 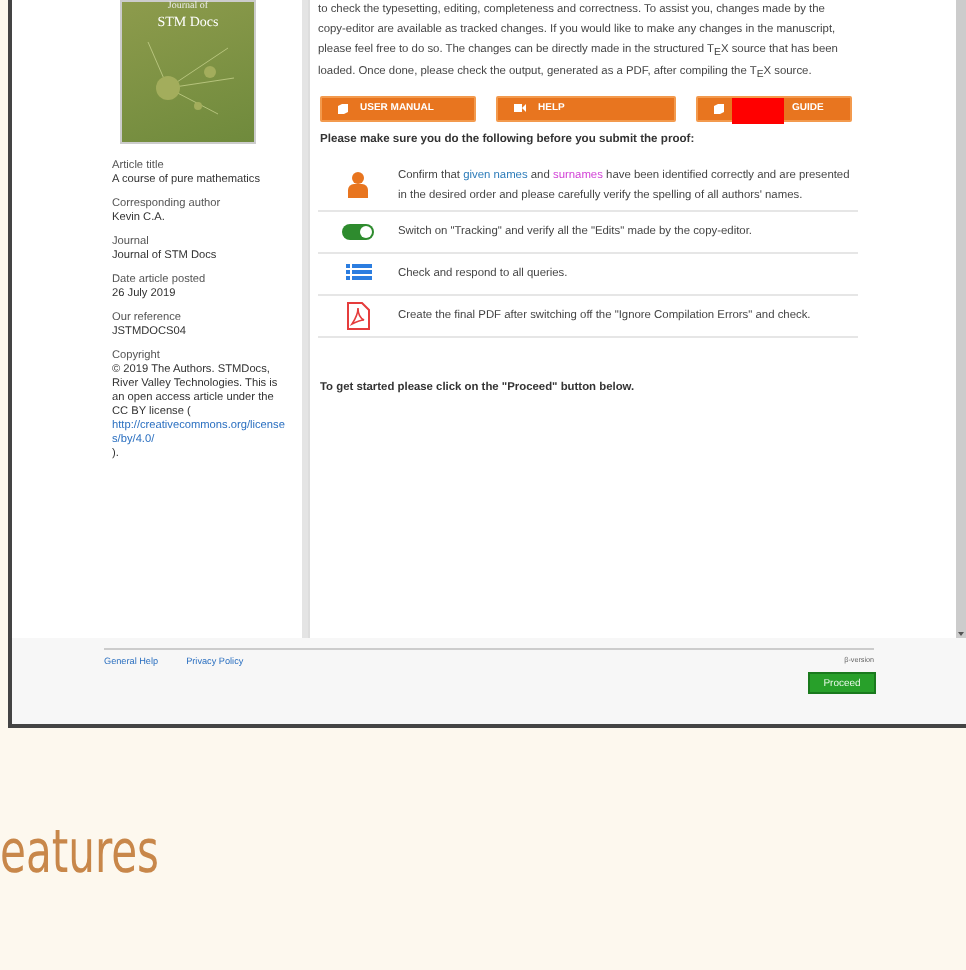 What do you see at coordinates (520, 108) in the screenshot?
I see `video-camera-icon` at bounding box center [520, 108].